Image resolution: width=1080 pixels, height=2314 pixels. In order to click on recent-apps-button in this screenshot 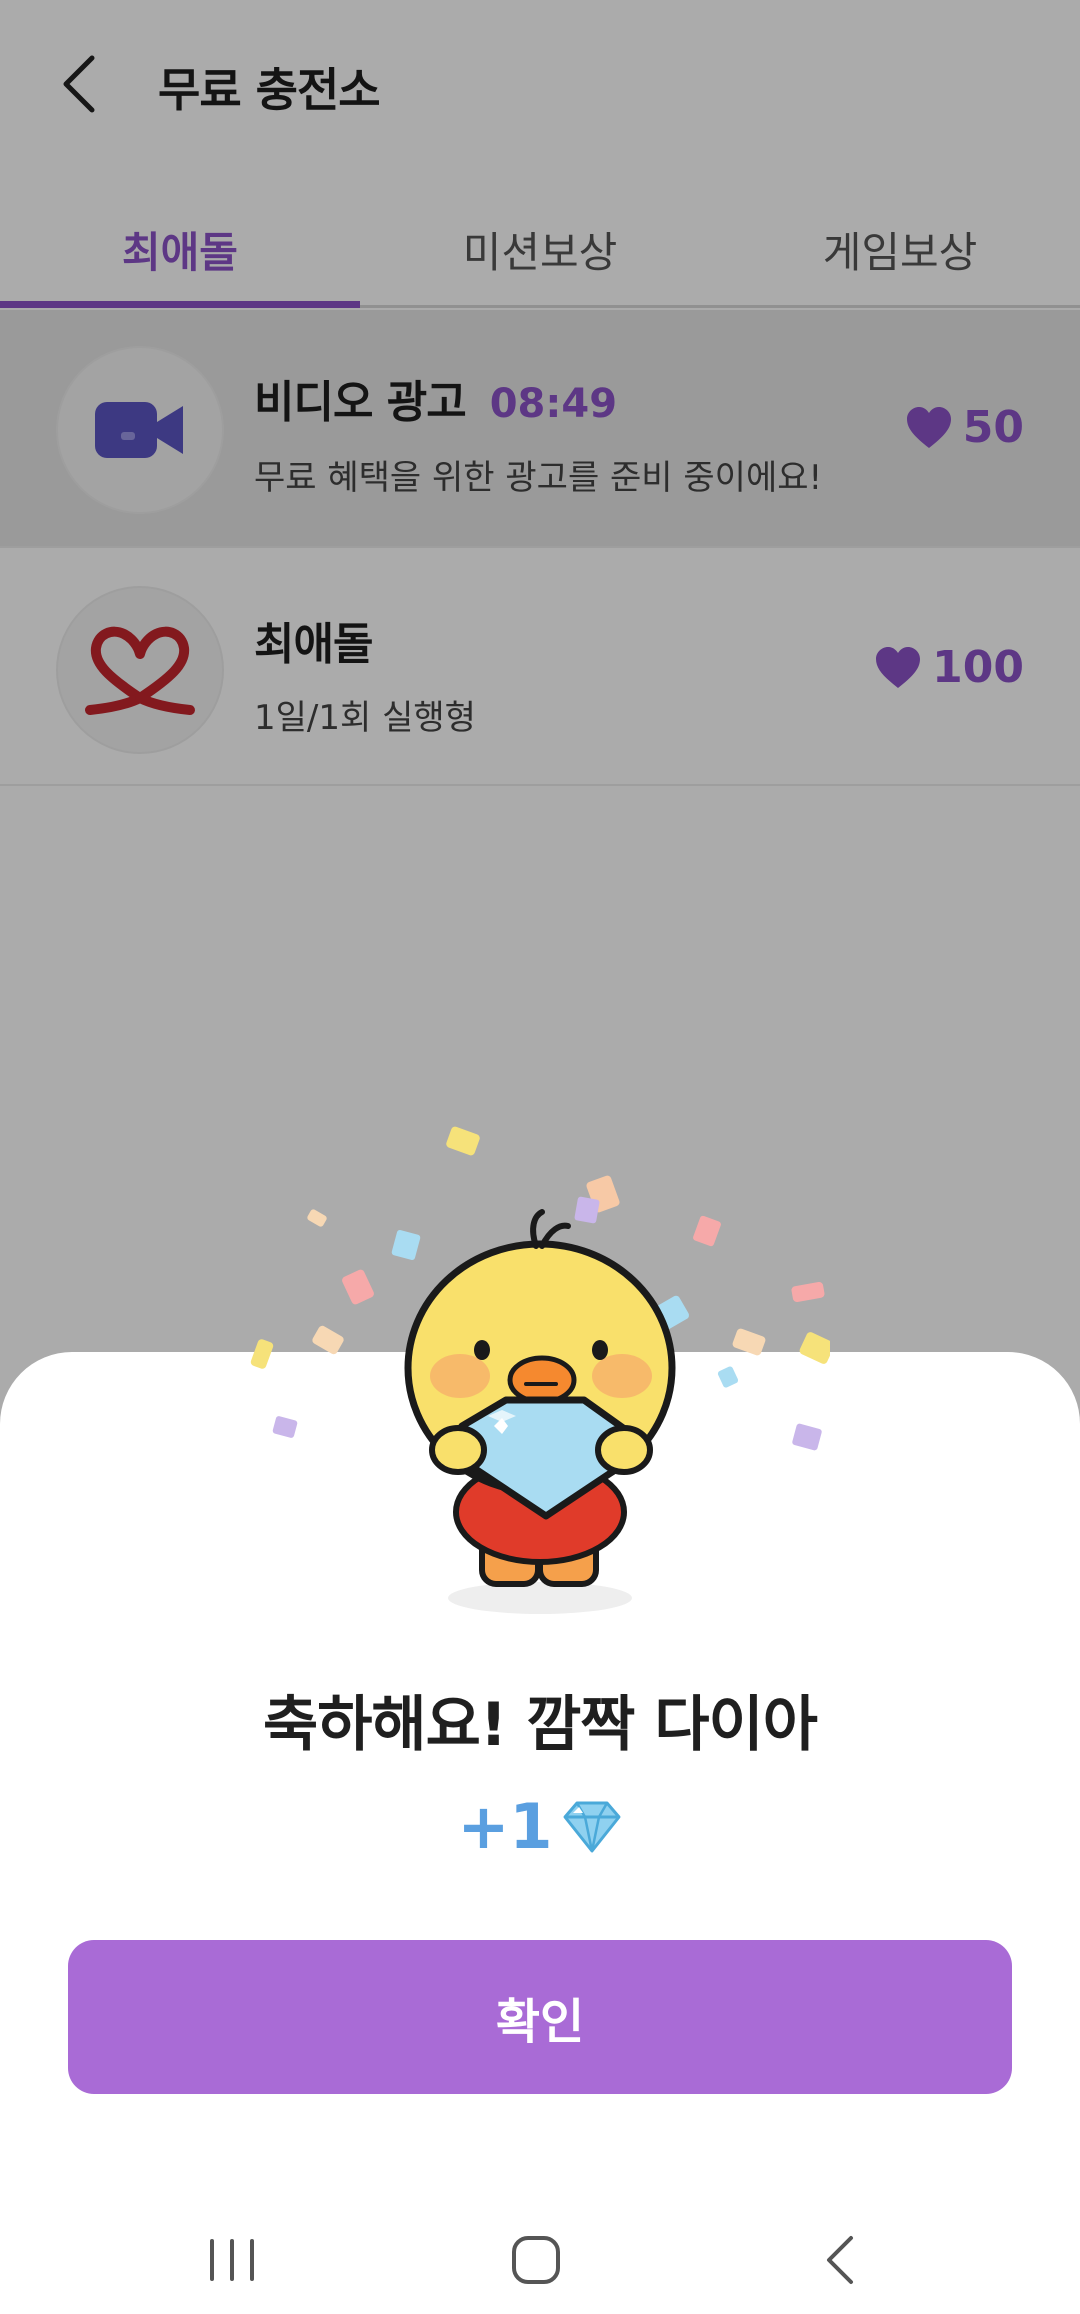, I will do `click(232, 2260)`.